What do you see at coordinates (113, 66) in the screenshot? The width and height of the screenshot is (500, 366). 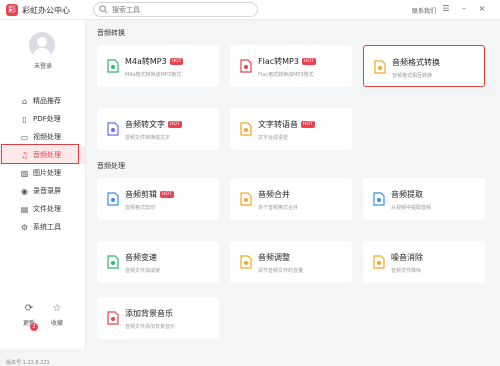 I see `m4a-mp3-icon` at bounding box center [113, 66].